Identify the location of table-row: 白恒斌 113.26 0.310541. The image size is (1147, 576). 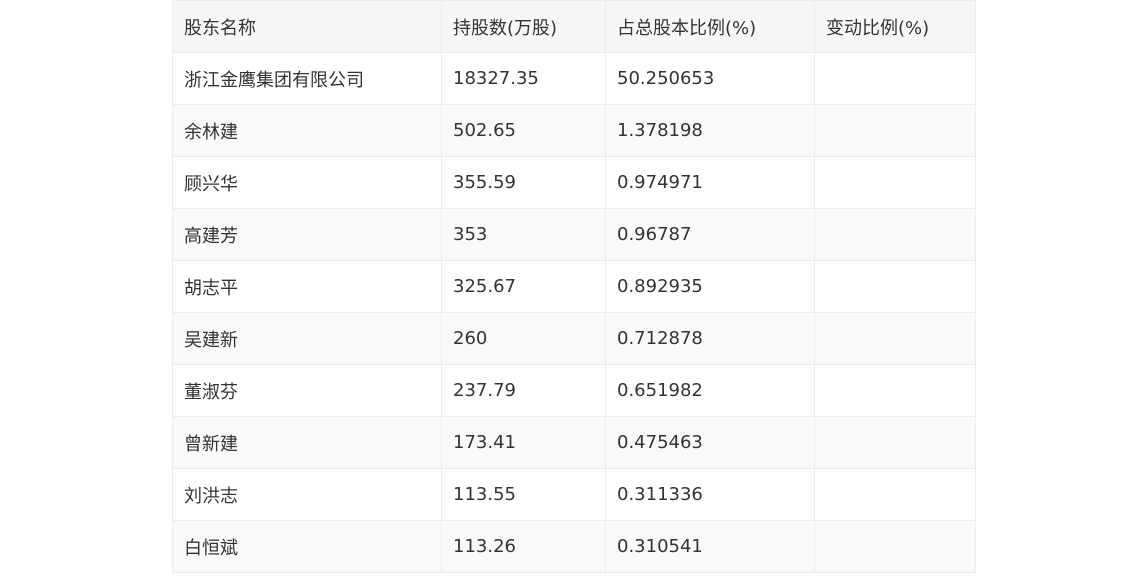
(574, 546).